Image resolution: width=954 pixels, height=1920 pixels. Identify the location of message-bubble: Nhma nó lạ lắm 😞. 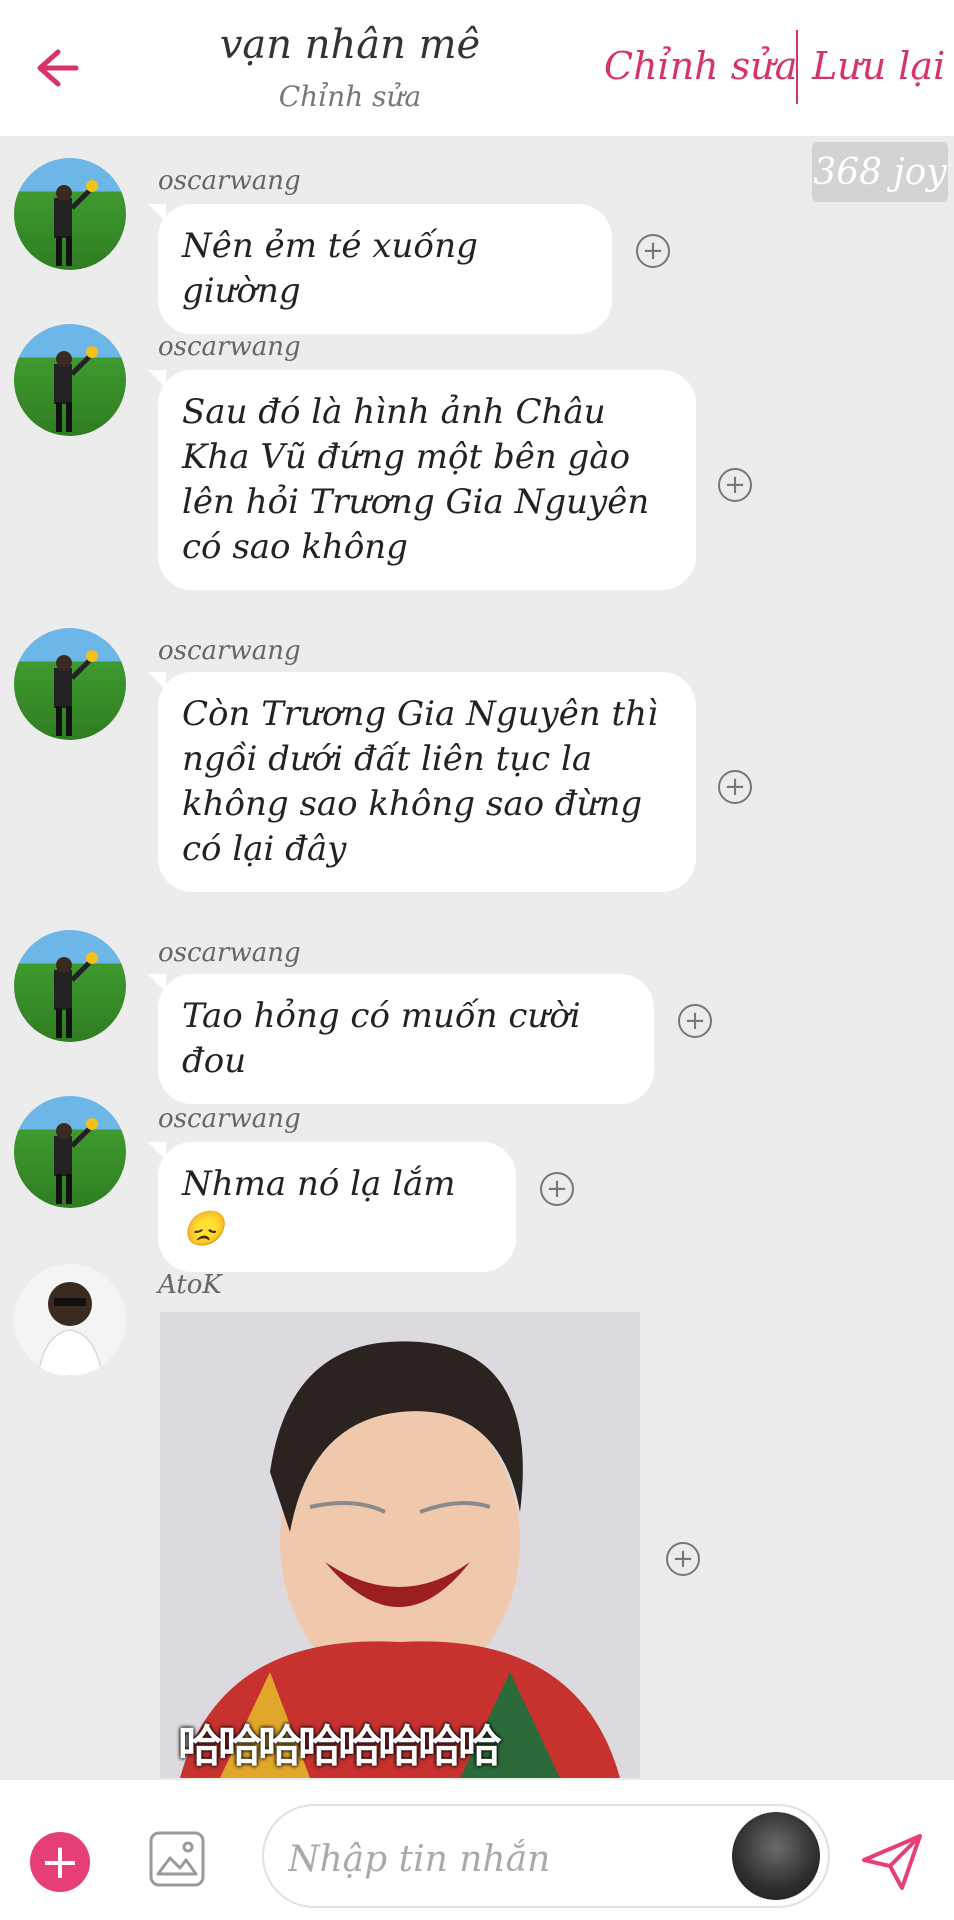
(332, 1207).